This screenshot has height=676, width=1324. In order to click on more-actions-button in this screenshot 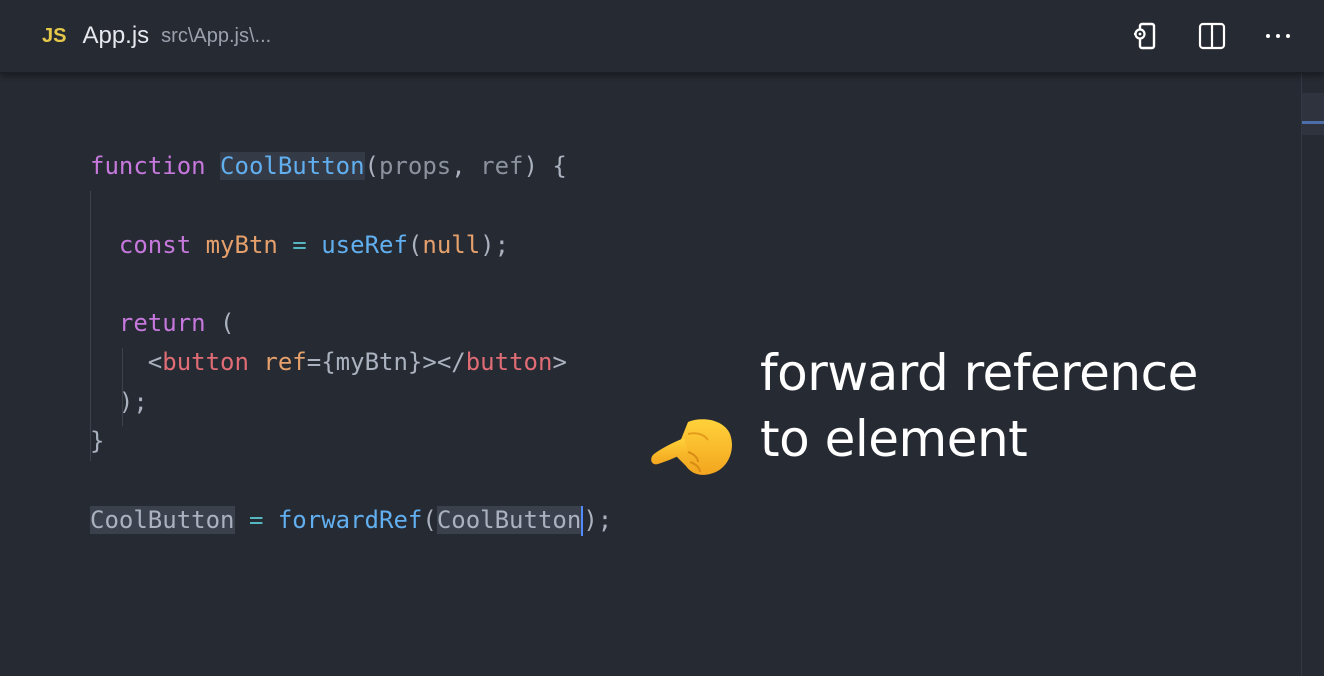, I will do `click(1278, 36)`.